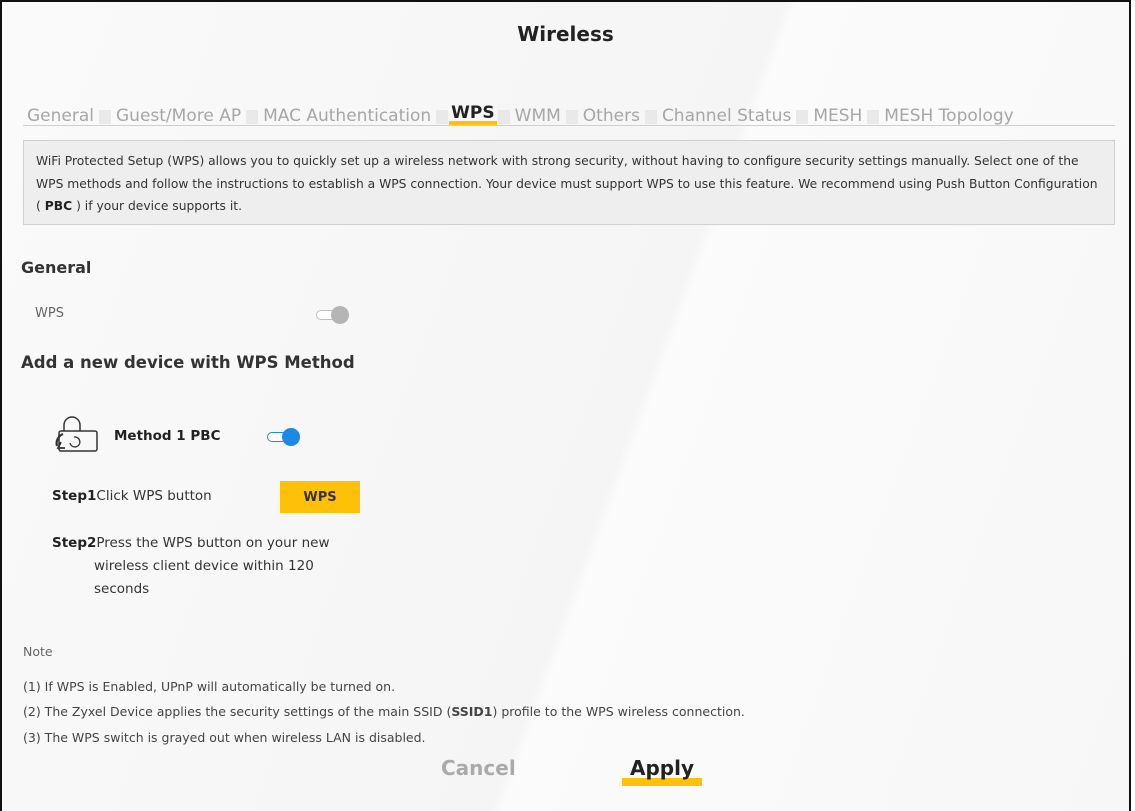  Describe the element at coordinates (473, 115) in the screenshot. I see `tab-wps: WPS` at that location.